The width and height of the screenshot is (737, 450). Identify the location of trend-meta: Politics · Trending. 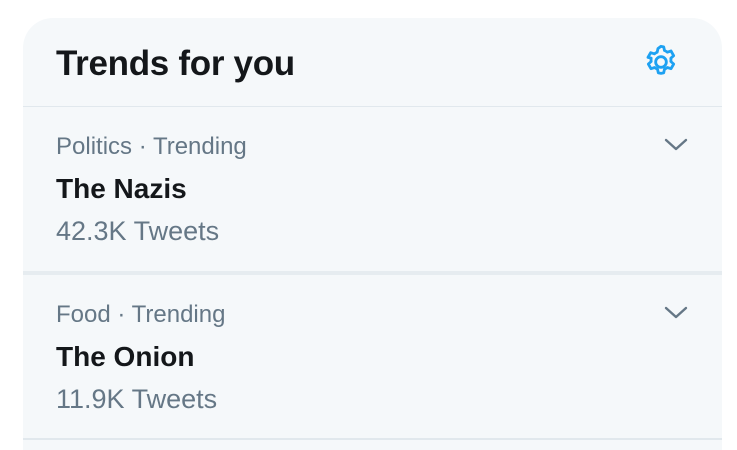
(372, 147).